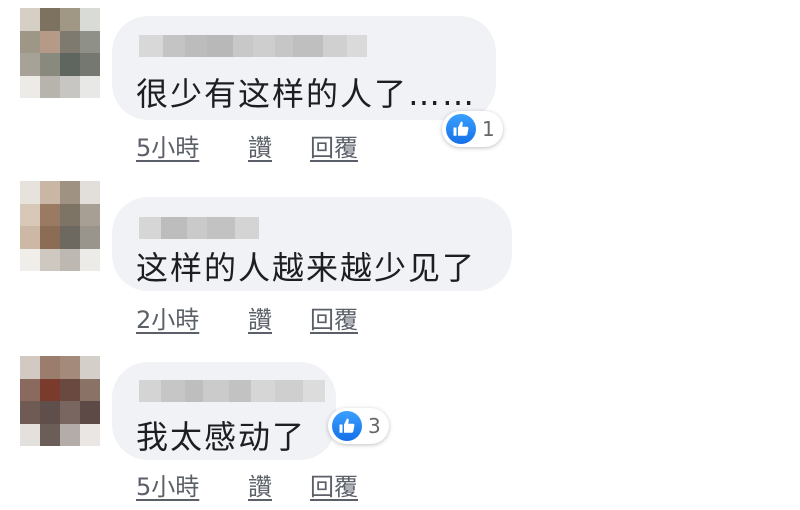 This screenshot has width=800, height=510. I want to click on reaction-summary: 1, so click(472, 129).